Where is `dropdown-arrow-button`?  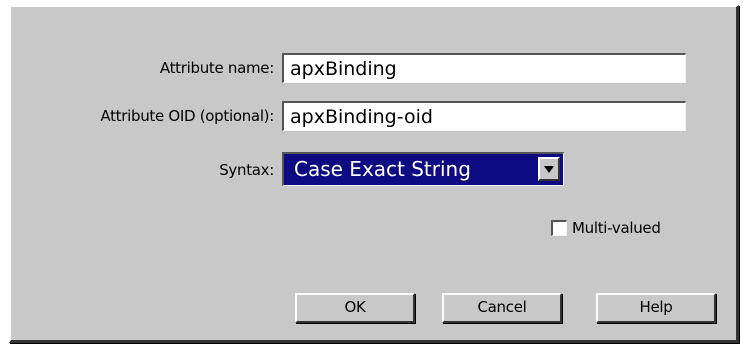 dropdown-arrow-button is located at coordinates (549, 169).